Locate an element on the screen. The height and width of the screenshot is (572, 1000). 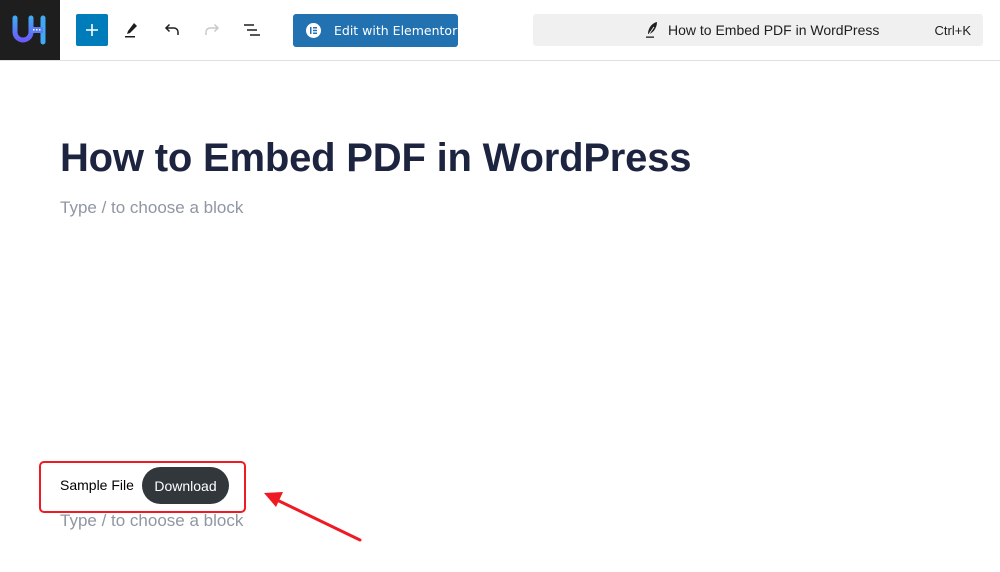
pen-icon is located at coordinates (131, 30).